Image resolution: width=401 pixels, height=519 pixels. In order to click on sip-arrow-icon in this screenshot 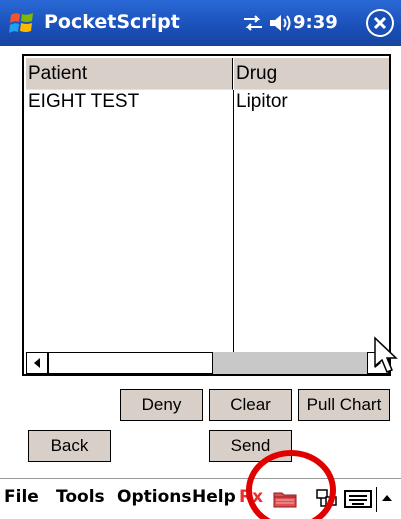, I will do `click(387, 498)`.